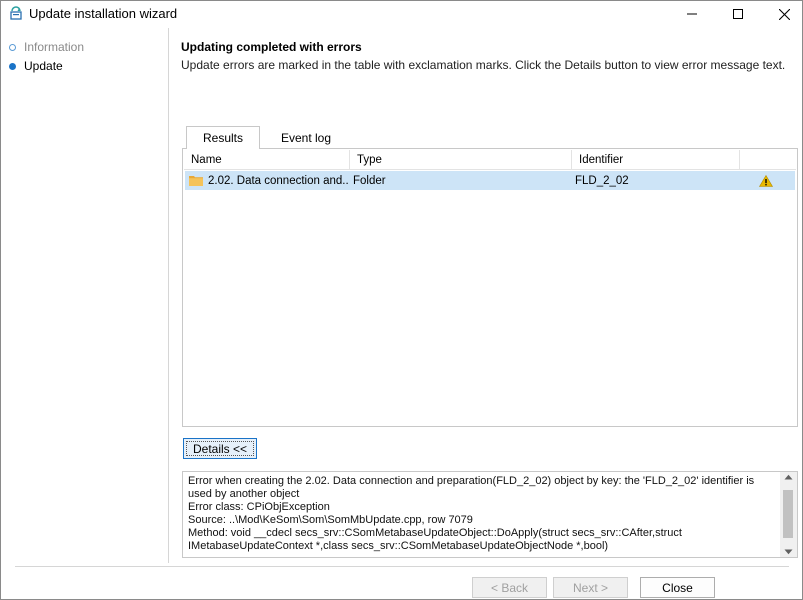 This screenshot has width=803, height=600. Describe the element at coordinates (788, 477) in the screenshot. I see `scroll-up-icon` at that location.